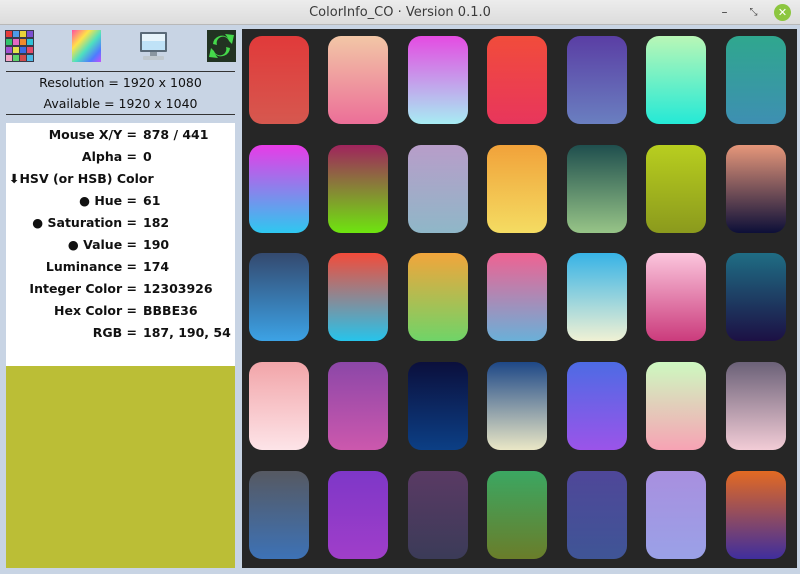 Image resolution: width=800 pixels, height=574 pixels. What do you see at coordinates (178, 288) in the screenshot?
I see `integer-value: 12303926` at bounding box center [178, 288].